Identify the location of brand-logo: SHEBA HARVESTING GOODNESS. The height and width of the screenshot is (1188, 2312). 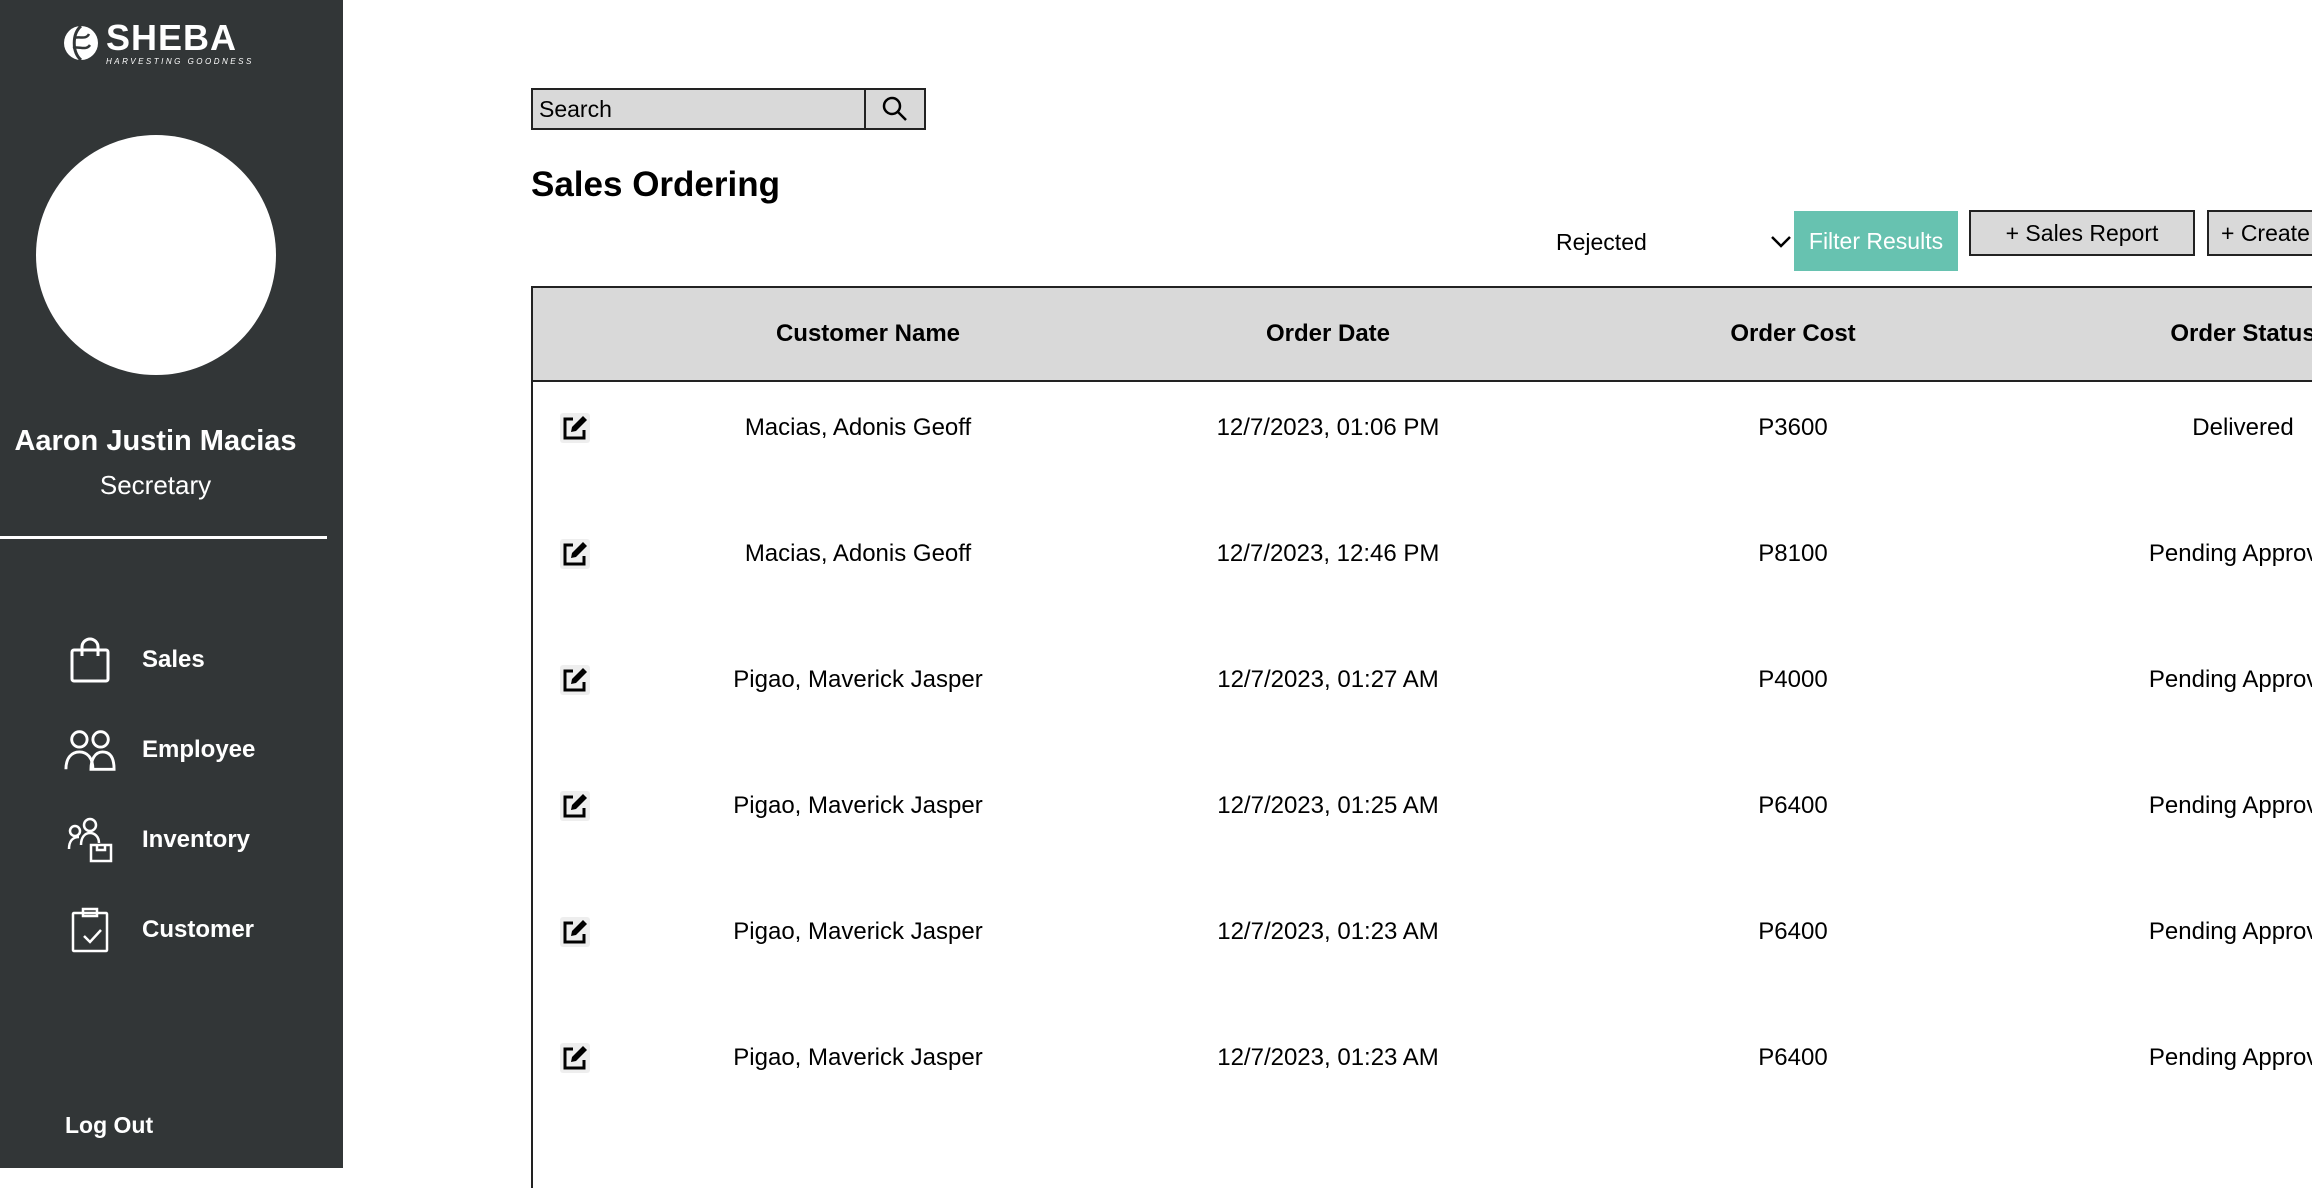
(158, 43).